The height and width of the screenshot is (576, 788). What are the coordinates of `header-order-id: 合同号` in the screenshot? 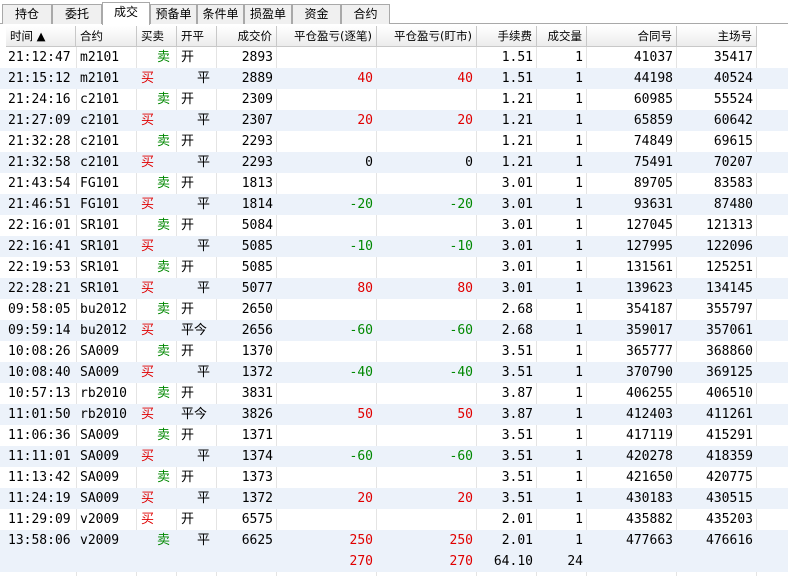 It's located at (632, 36).